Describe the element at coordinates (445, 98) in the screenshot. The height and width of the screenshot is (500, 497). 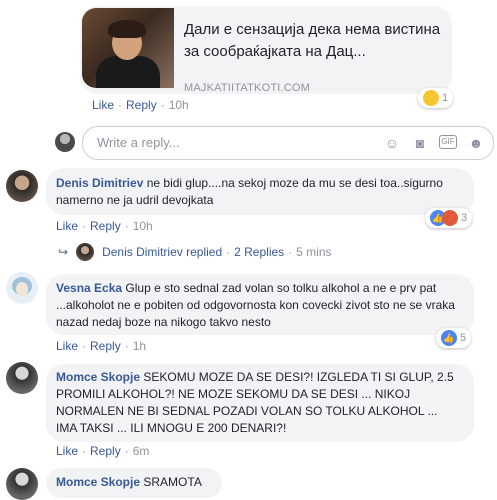
I see `reaction-count: 1` at that location.